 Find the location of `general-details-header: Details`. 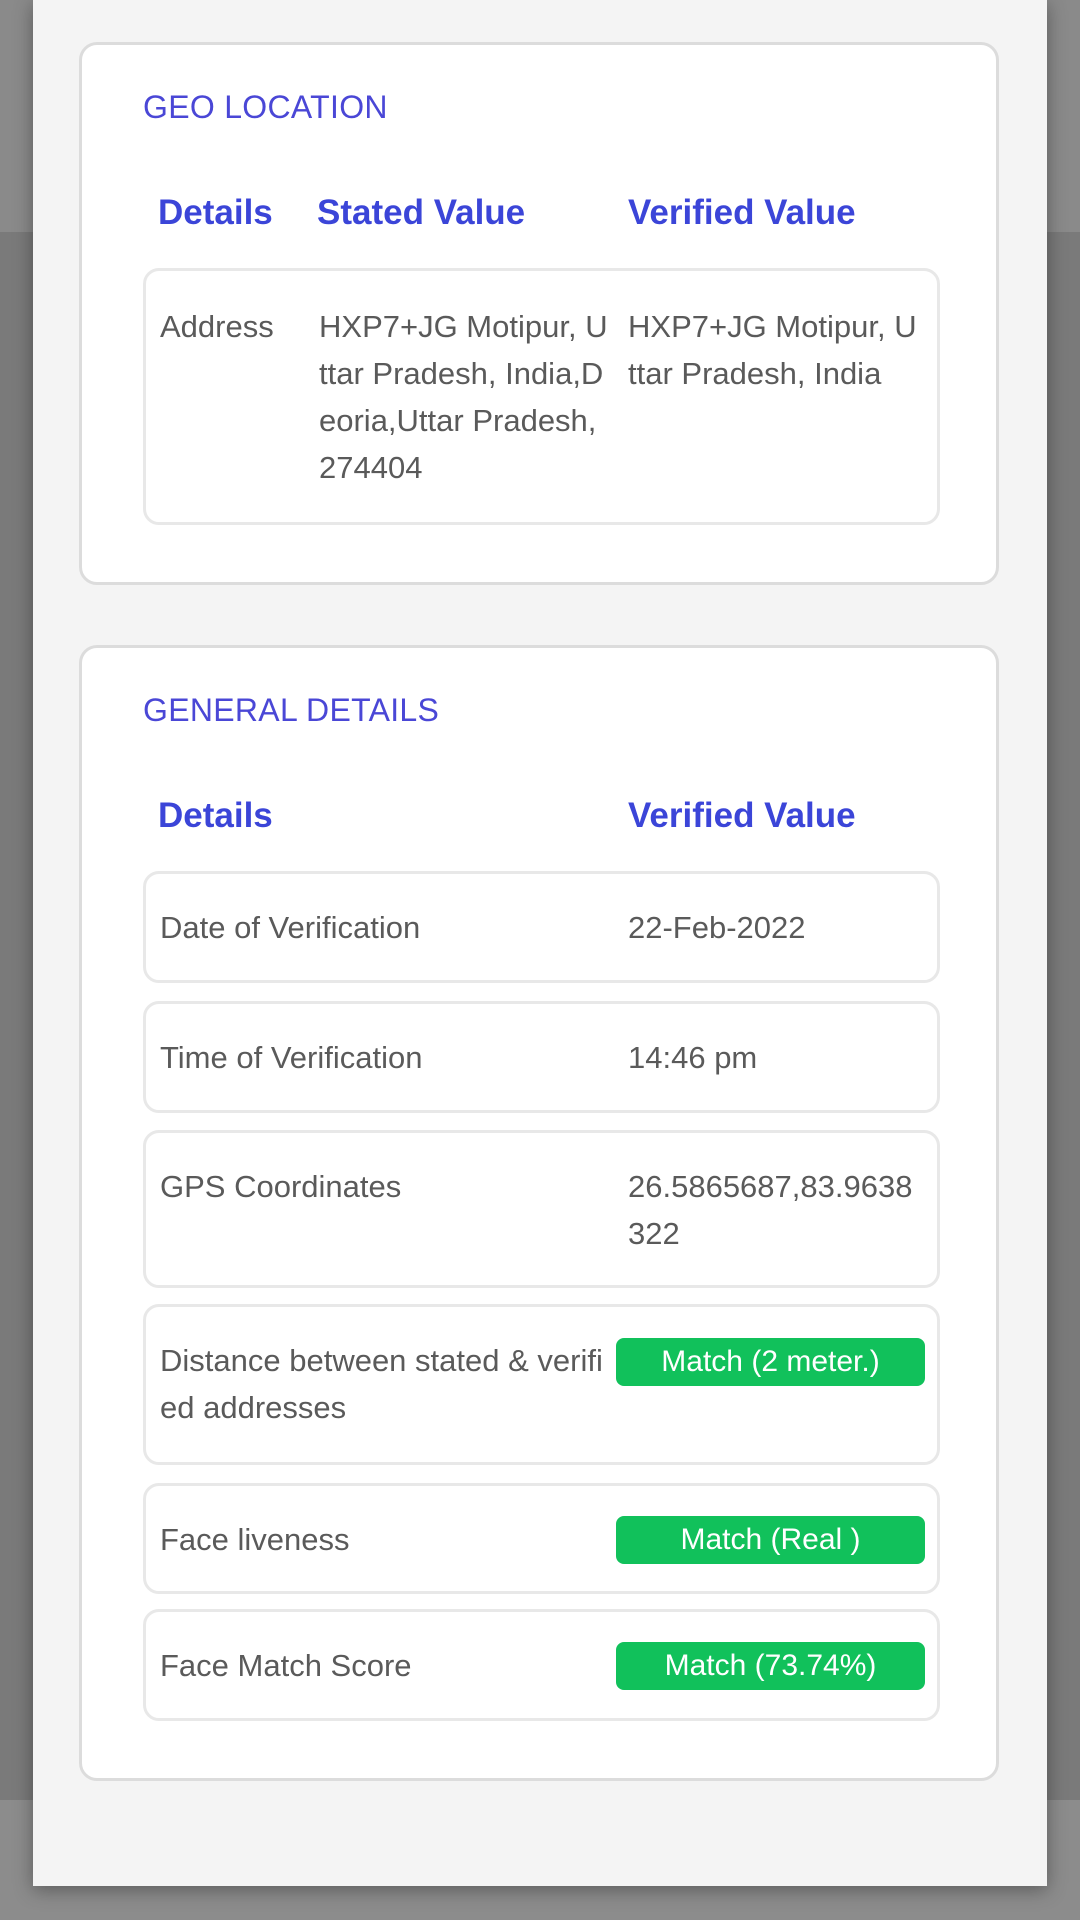

general-details-header: Details is located at coordinates (215, 815).